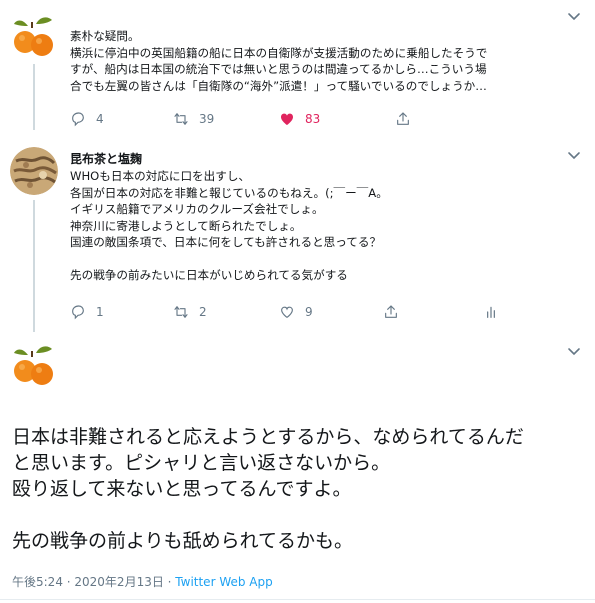 The width and height of the screenshot is (595, 603). I want to click on retweet-button: 39, so click(226, 119).